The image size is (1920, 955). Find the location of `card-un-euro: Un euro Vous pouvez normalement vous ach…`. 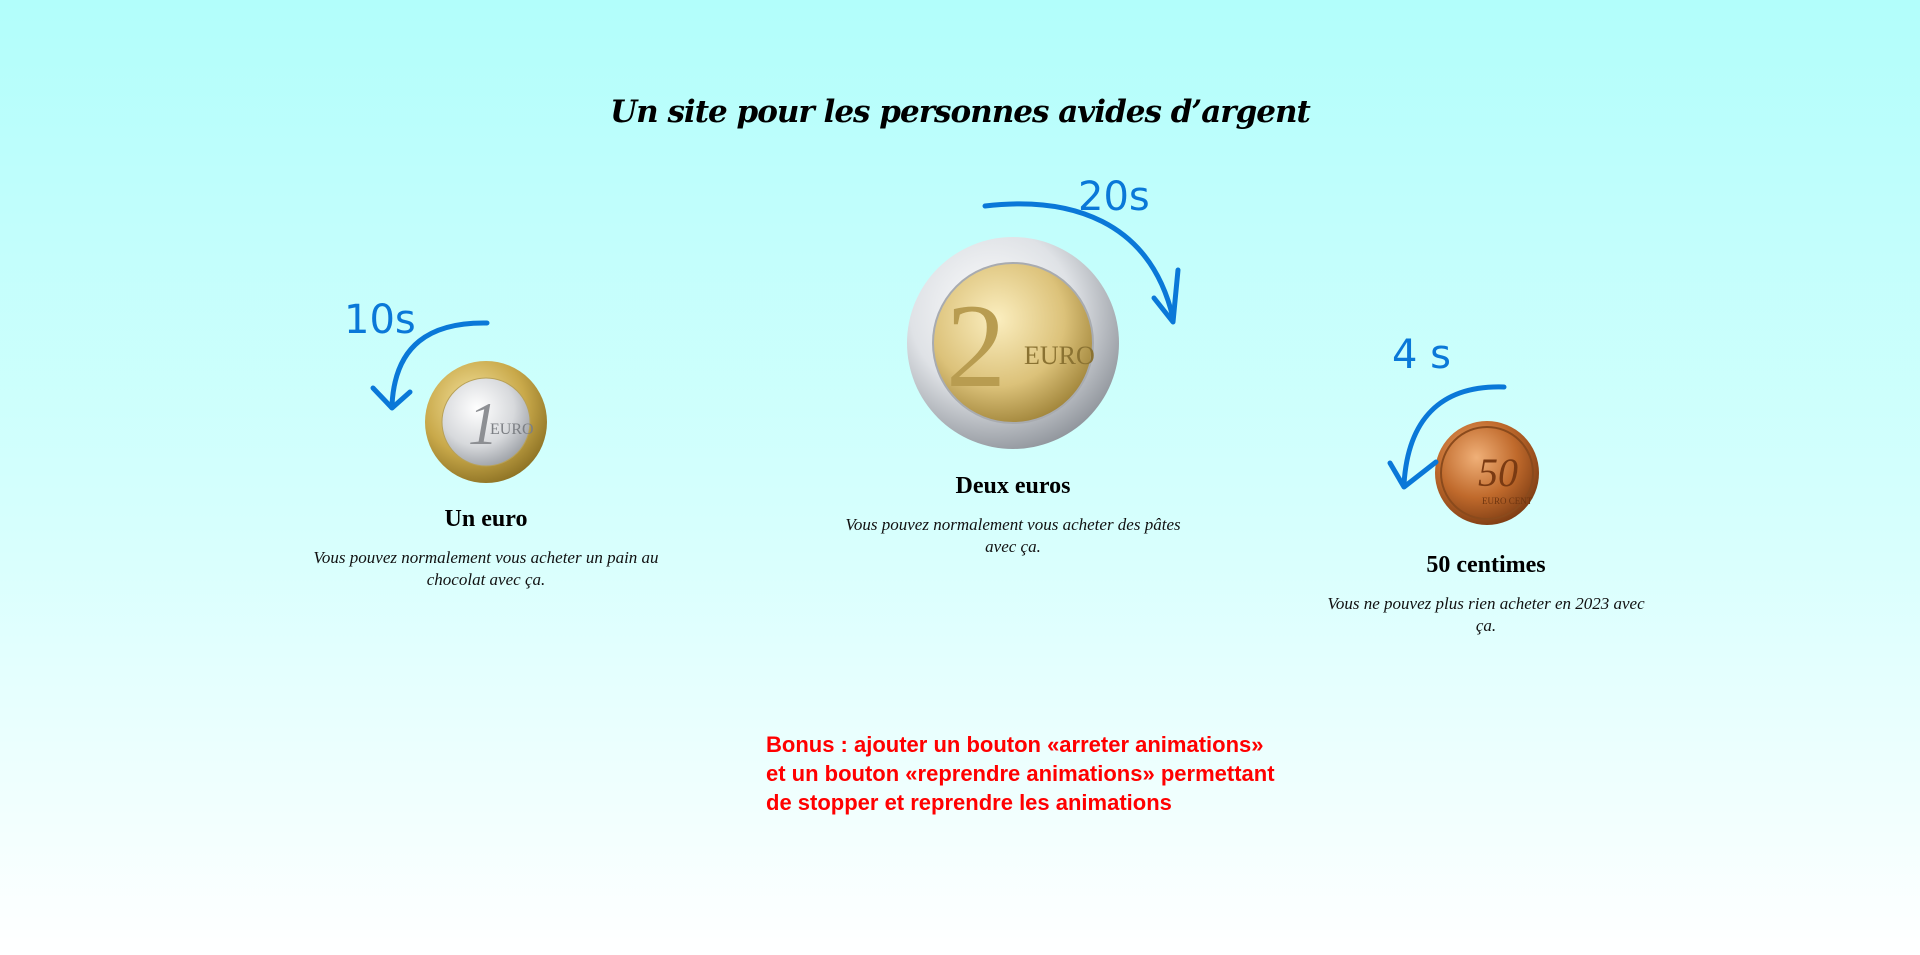

card-un-euro: Un euro Vous pouvez normalement vous ach… is located at coordinates (486, 548).